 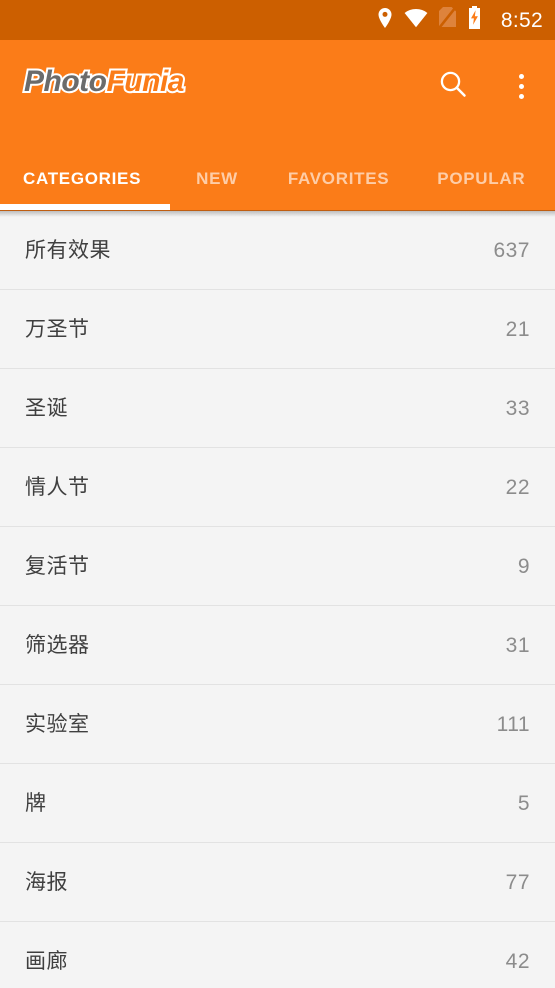 What do you see at coordinates (82, 178) in the screenshot?
I see `tab-categories: CATEGORIES` at bounding box center [82, 178].